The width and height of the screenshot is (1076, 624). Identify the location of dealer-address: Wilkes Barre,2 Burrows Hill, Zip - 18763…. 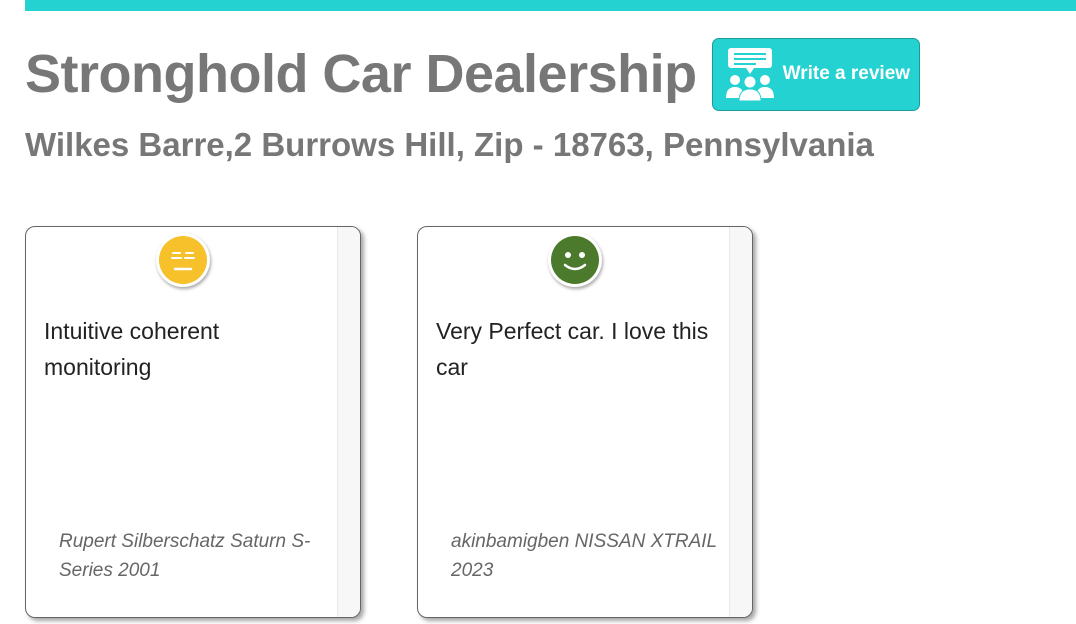
(449, 144).